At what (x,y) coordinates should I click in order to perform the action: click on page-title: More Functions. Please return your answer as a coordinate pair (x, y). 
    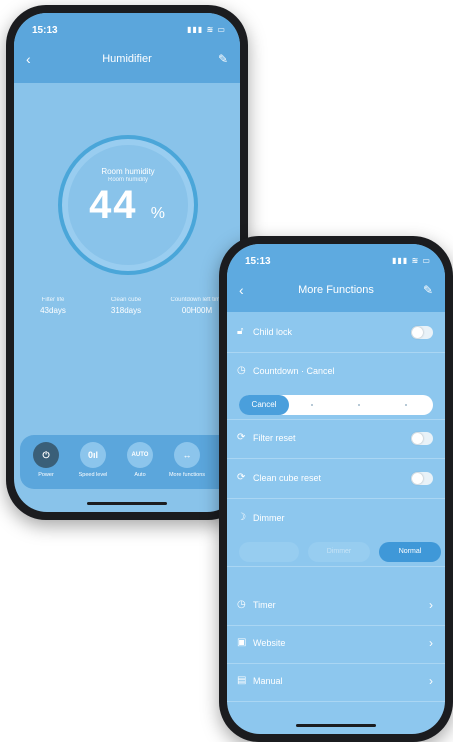
    Looking at the image, I should click on (336, 290).